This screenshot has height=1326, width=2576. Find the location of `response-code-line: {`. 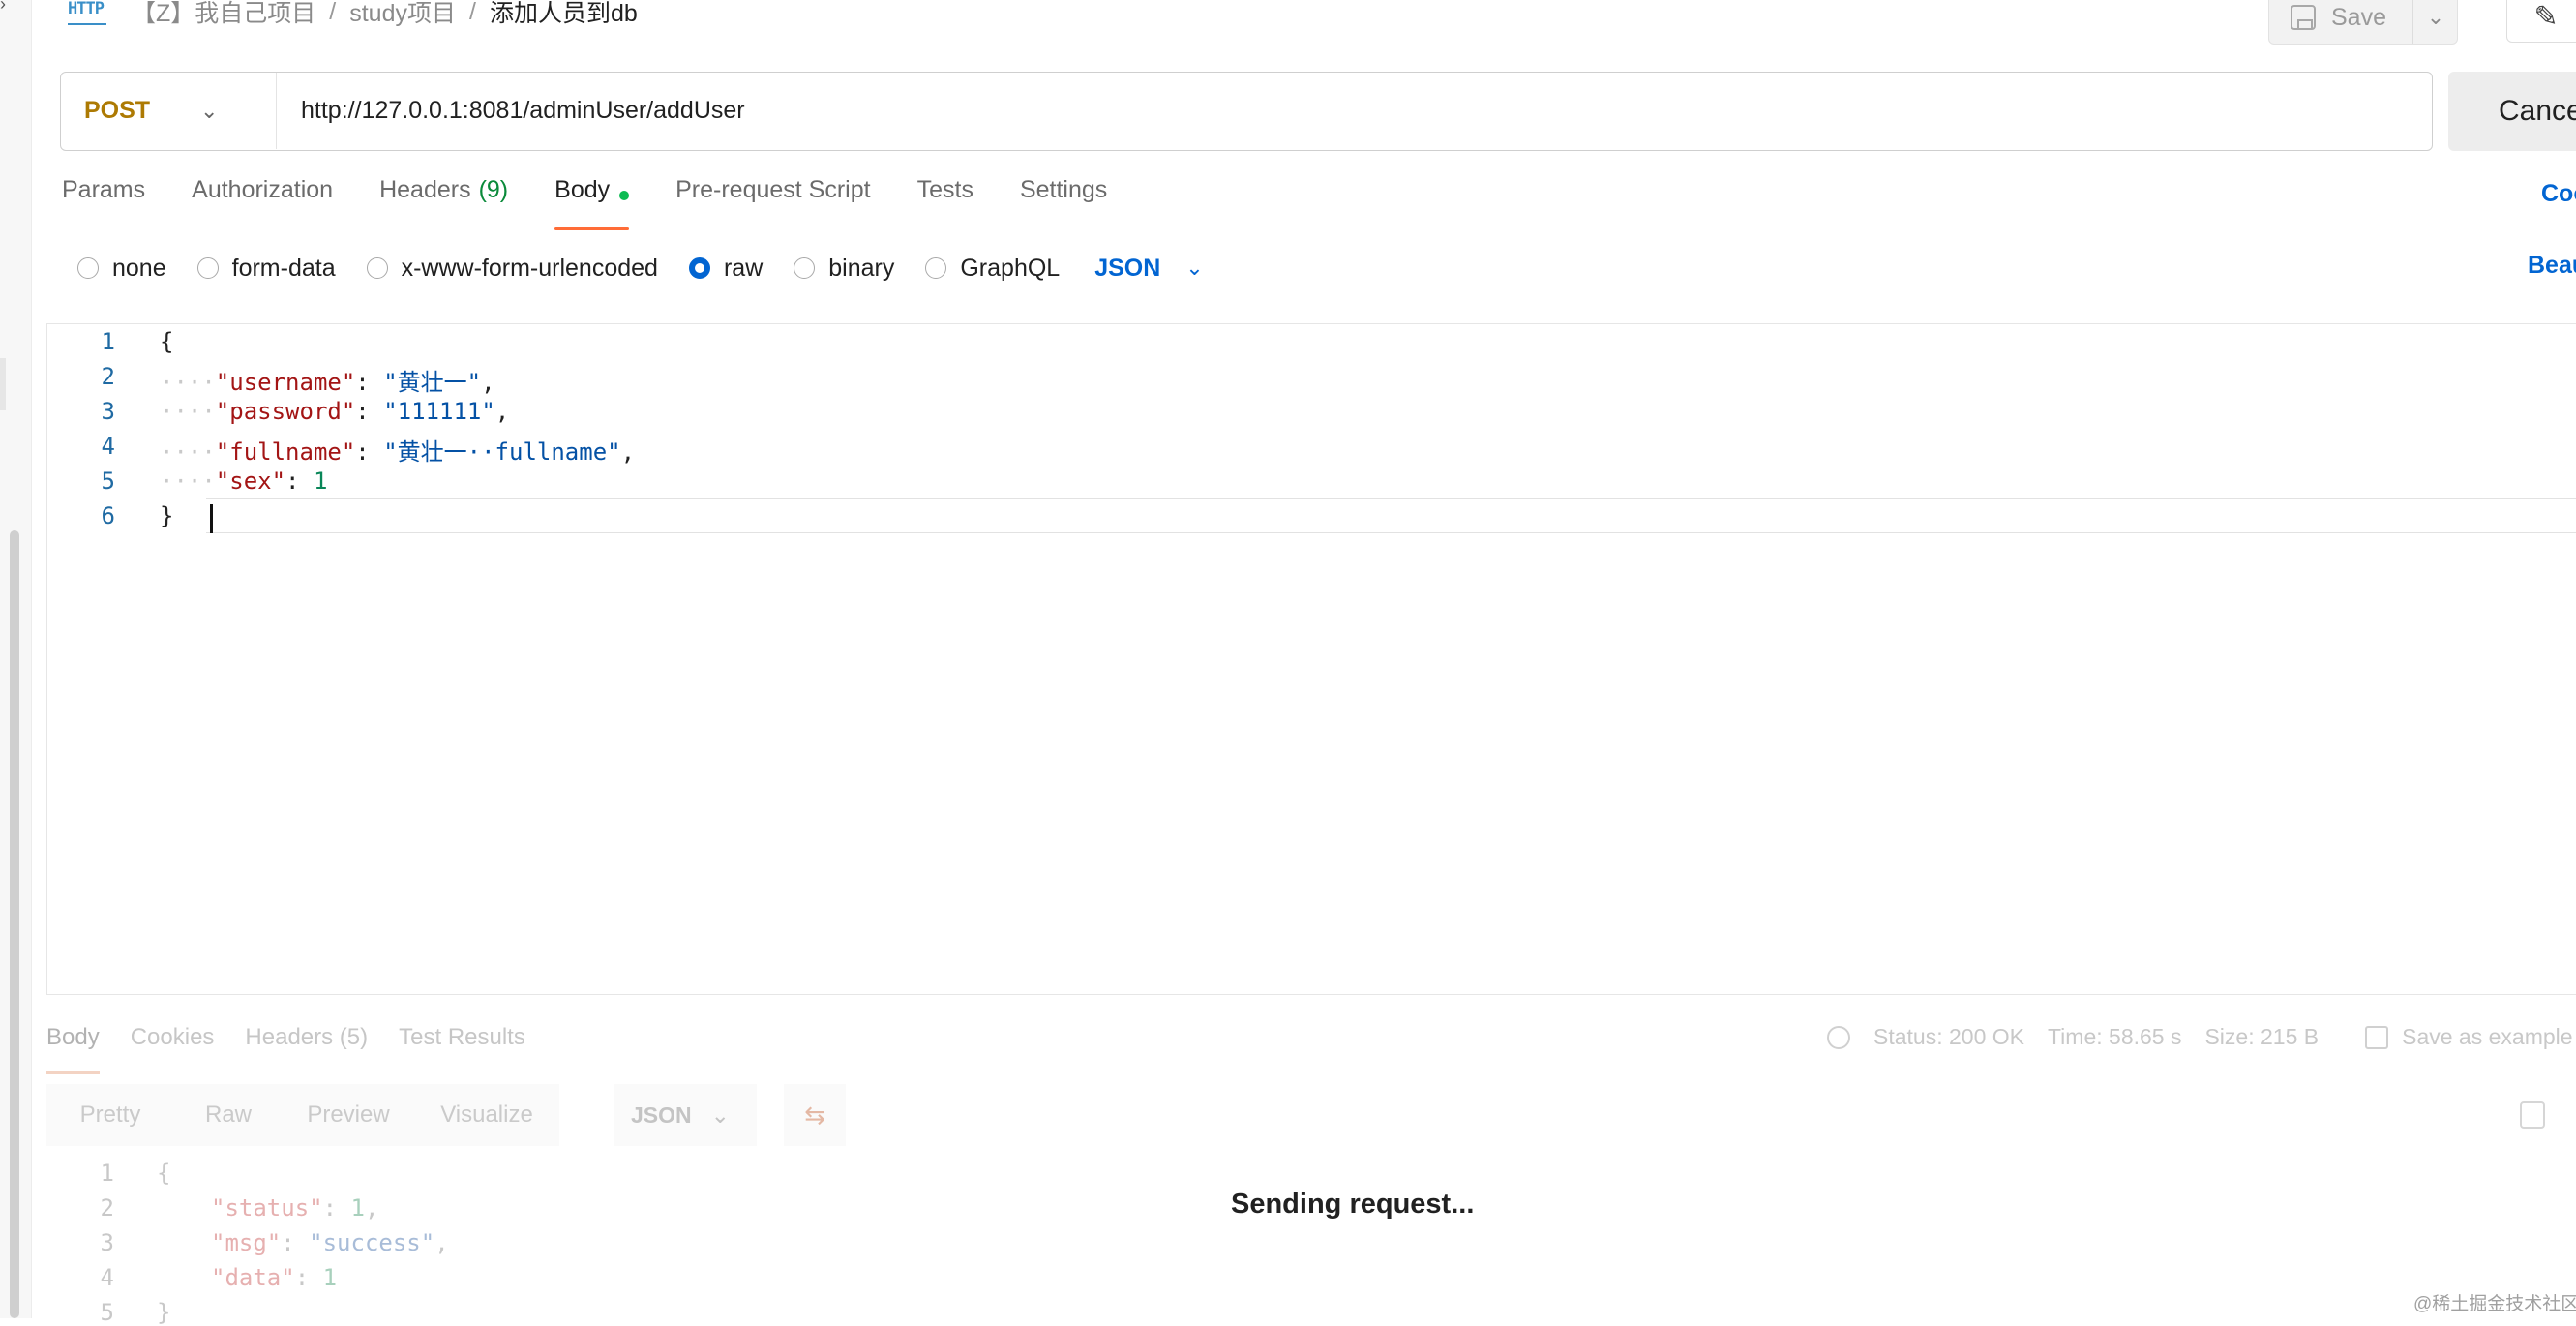

response-code-line: { is located at coordinates (164, 1173).